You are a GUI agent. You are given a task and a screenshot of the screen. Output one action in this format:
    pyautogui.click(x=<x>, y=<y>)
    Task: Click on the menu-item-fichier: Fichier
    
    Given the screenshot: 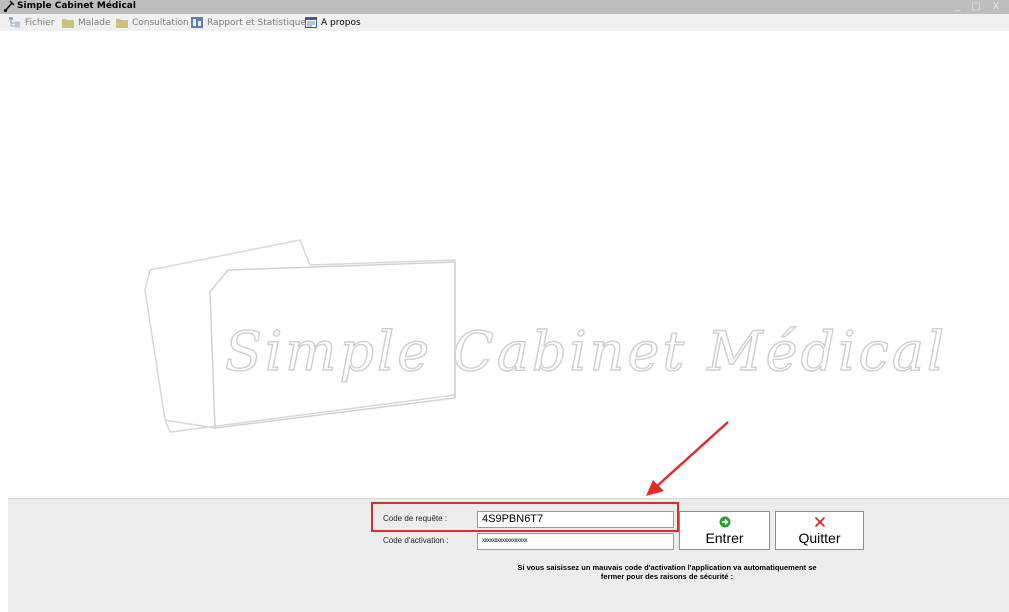 What is the action you would take?
    pyautogui.click(x=31, y=22)
    